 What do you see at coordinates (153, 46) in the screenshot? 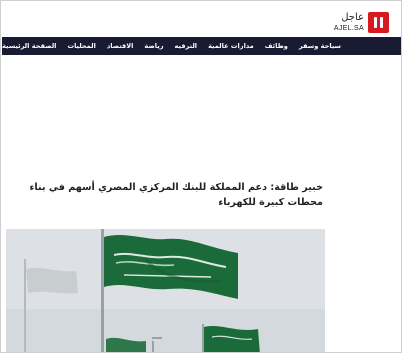
I see `nav-item-sports: رياضة` at bounding box center [153, 46].